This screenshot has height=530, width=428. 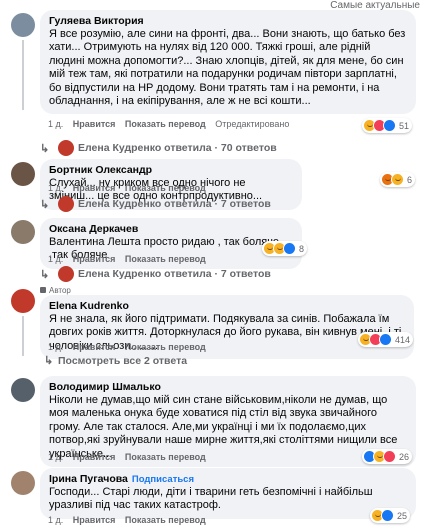 What do you see at coordinates (228, 387) in the screenshot?
I see `comment-author: Володимир Шмалько` at bounding box center [228, 387].